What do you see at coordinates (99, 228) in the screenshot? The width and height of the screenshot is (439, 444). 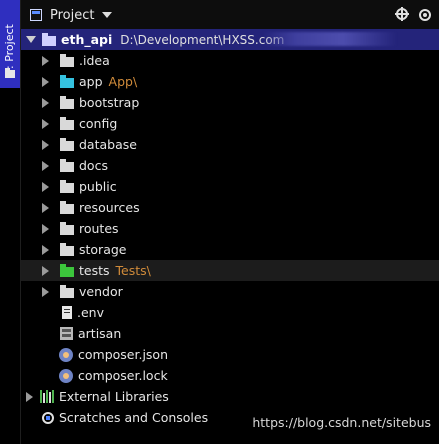 I see `folder-label: routes` at bounding box center [99, 228].